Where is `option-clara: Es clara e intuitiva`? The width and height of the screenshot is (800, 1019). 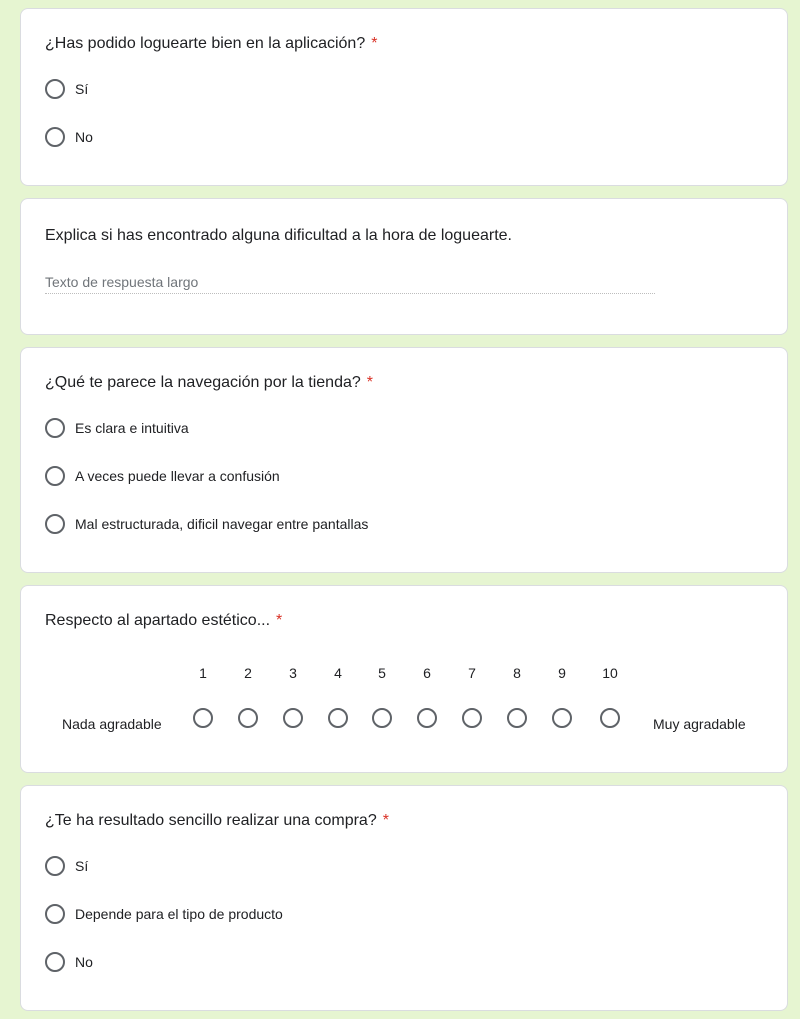 option-clara: Es clara e intuitiva is located at coordinates (117, 428).